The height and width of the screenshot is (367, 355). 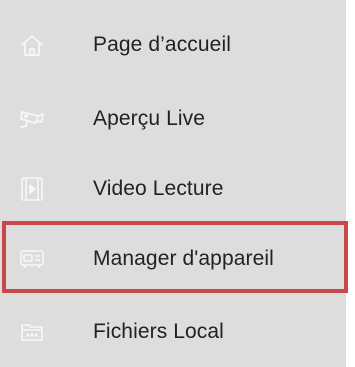 What do you see at coordinates (158, 331) in the screenshot?
I see `menu-item-label: Fichiers Local` at bounding box center [158, 331].